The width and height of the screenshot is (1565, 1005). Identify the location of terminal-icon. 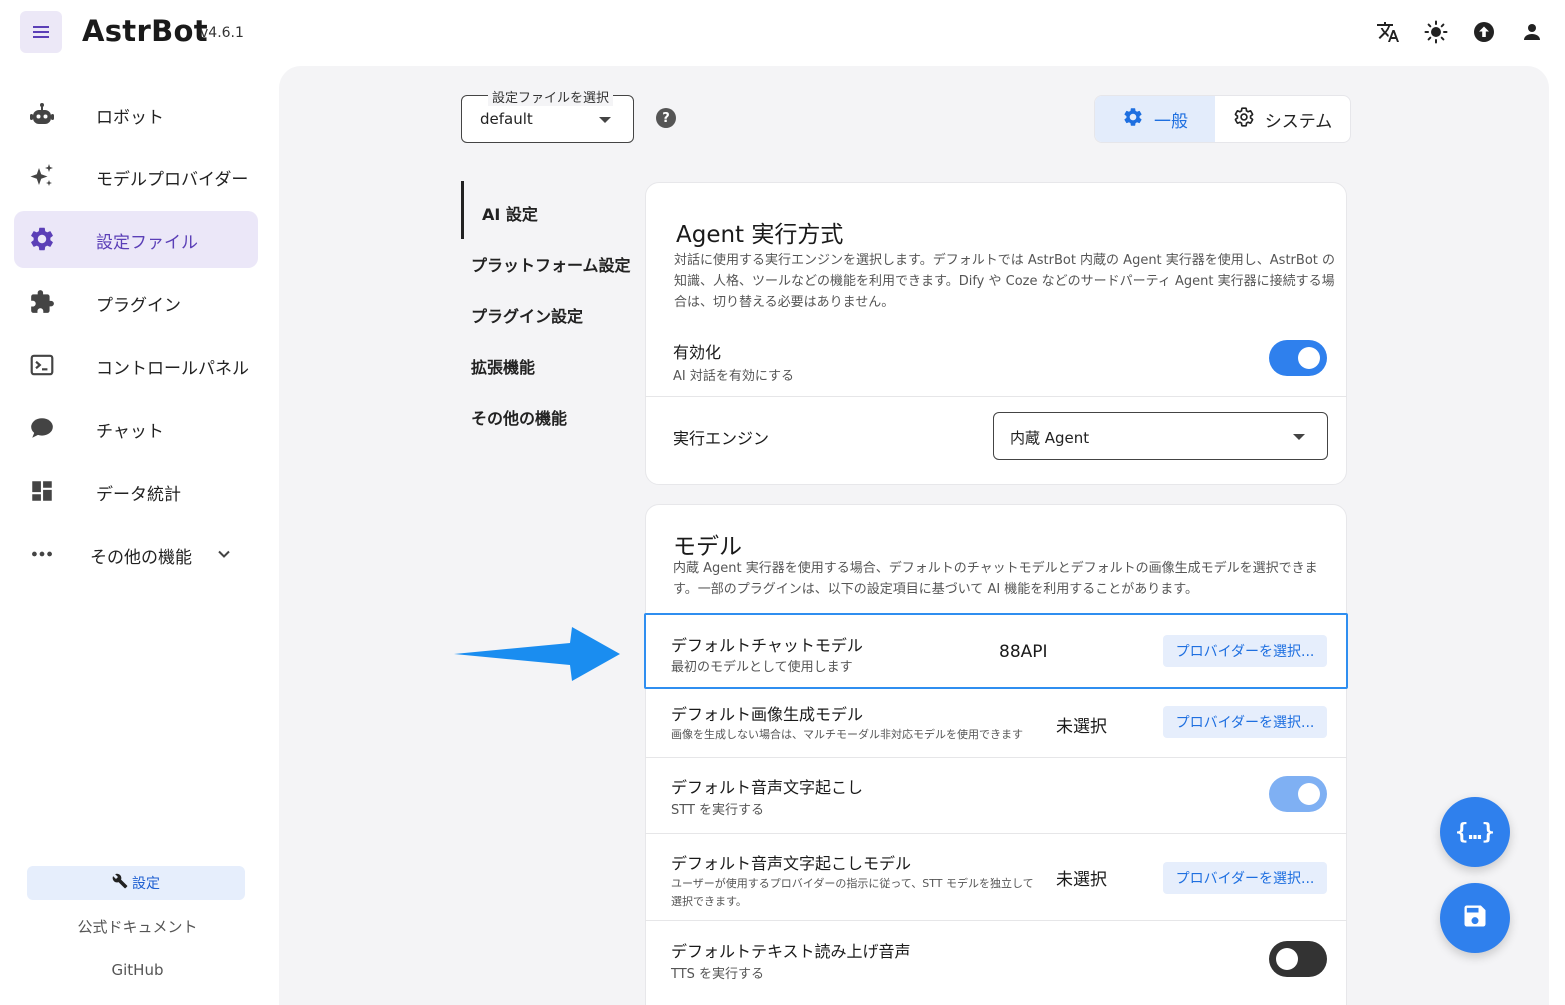
(42, 365).